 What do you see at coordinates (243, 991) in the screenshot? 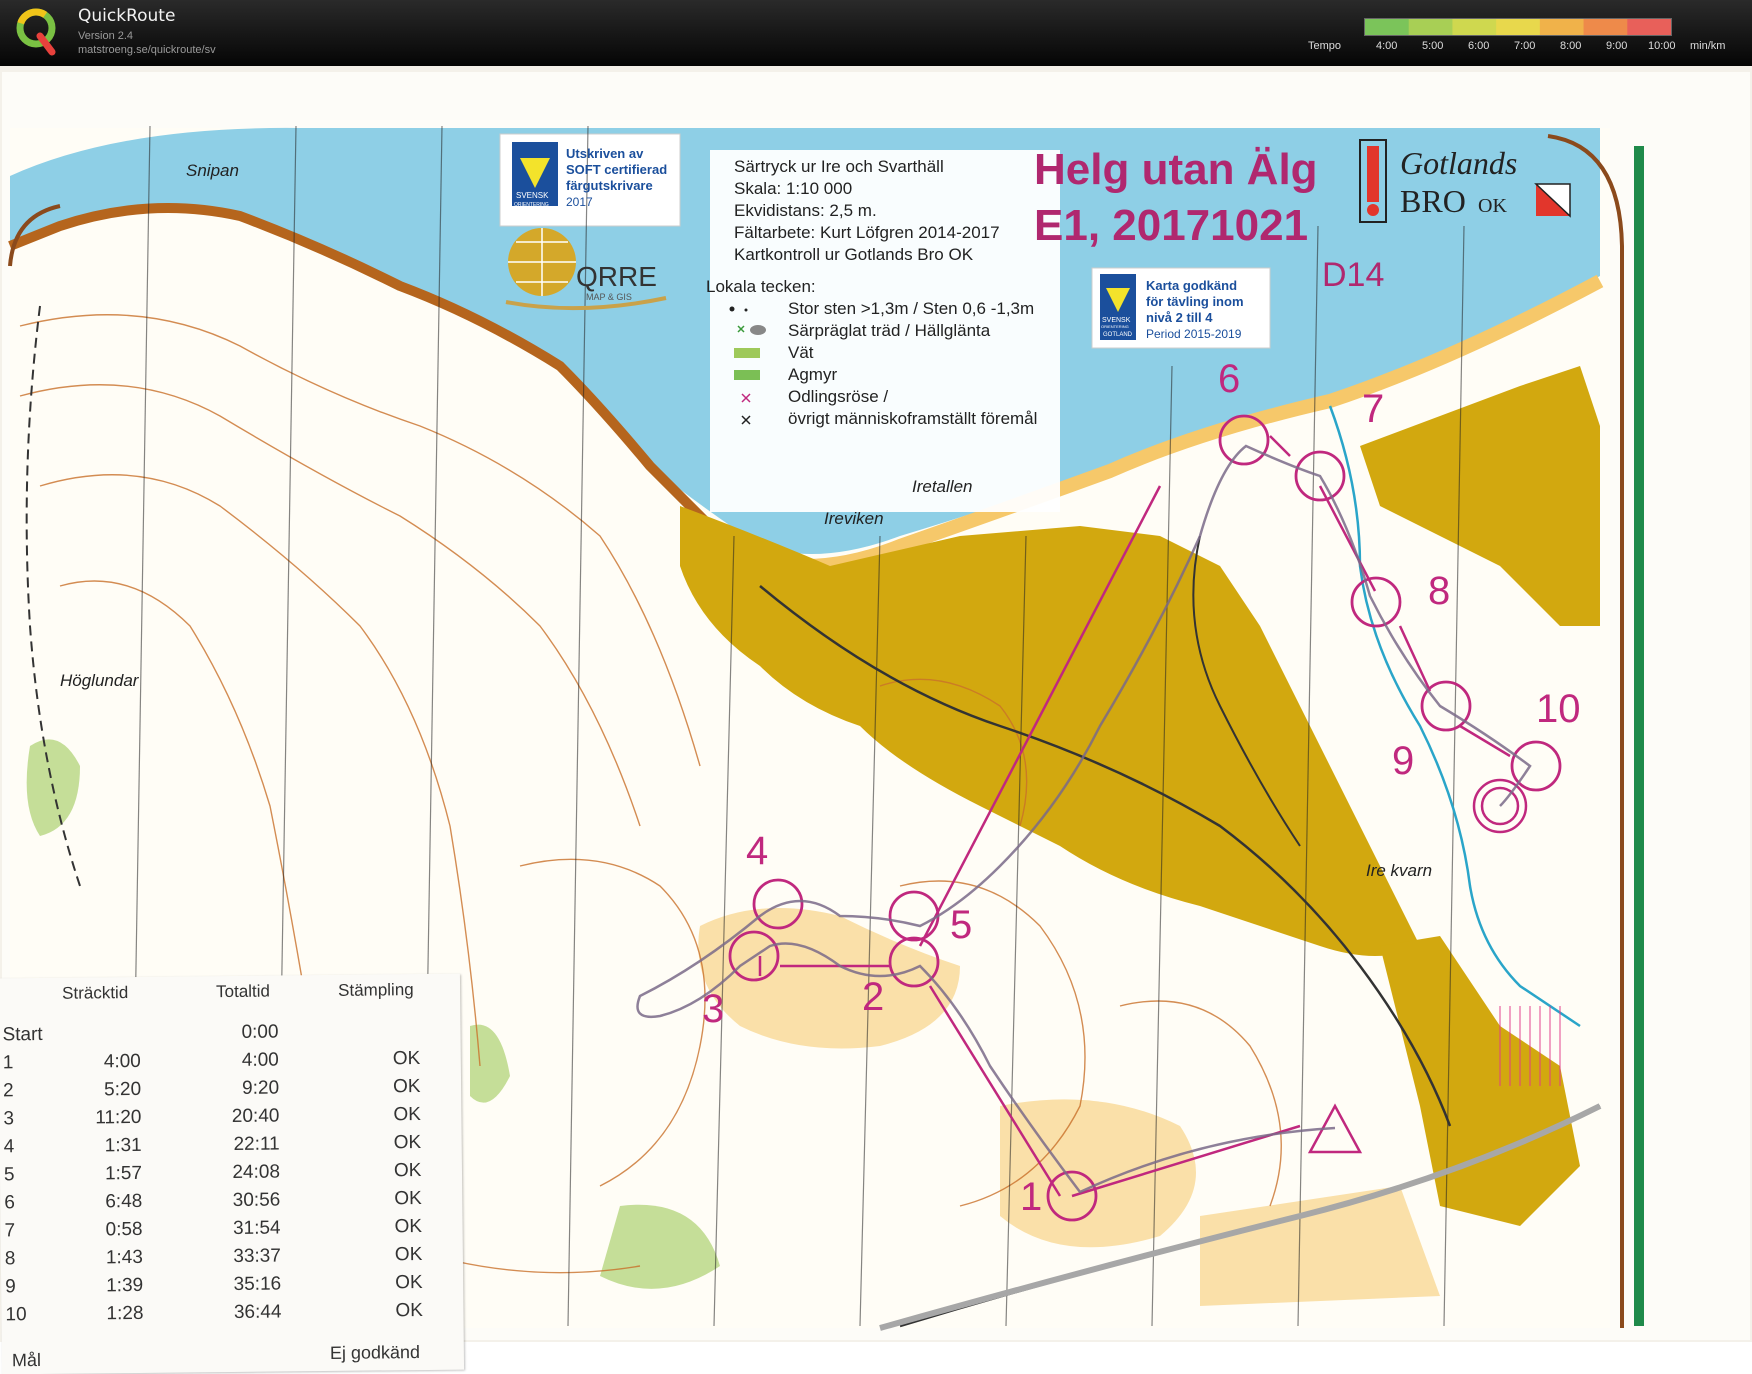
I see `header-total-time: Totaltid` at bounding box center [243, 991].